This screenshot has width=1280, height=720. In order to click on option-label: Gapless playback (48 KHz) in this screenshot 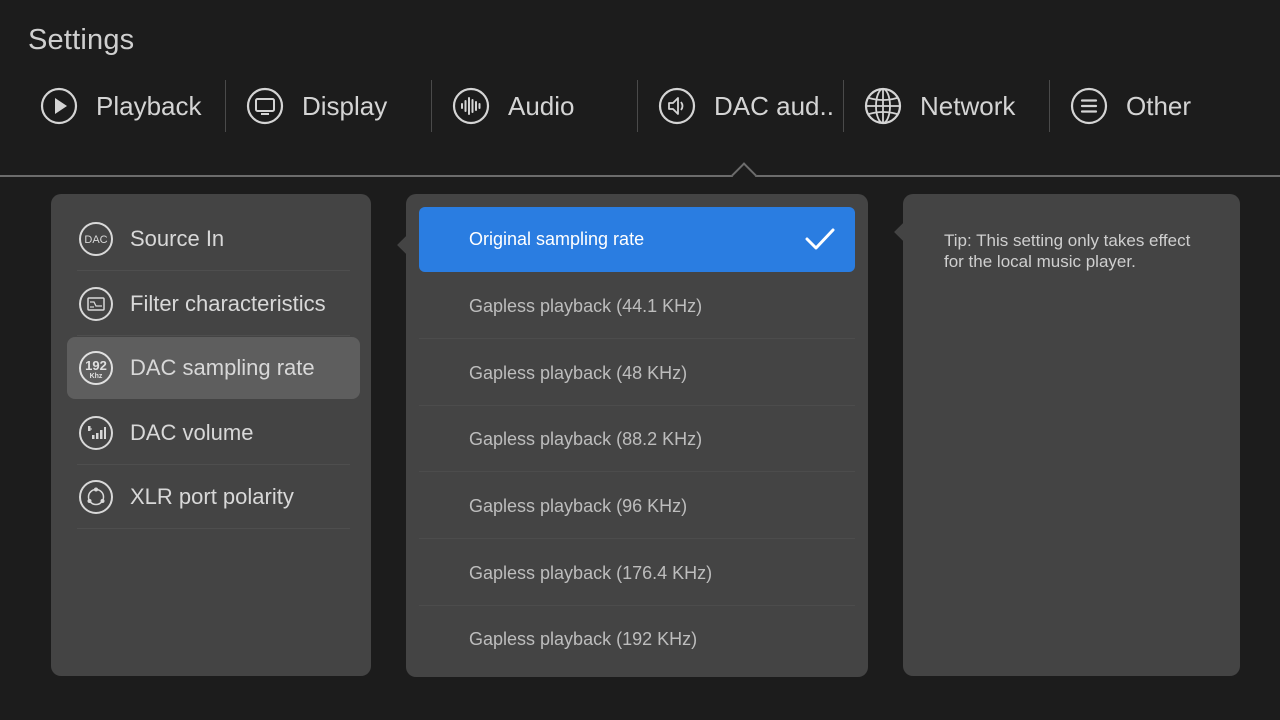, I will do `click(578, 373)`.